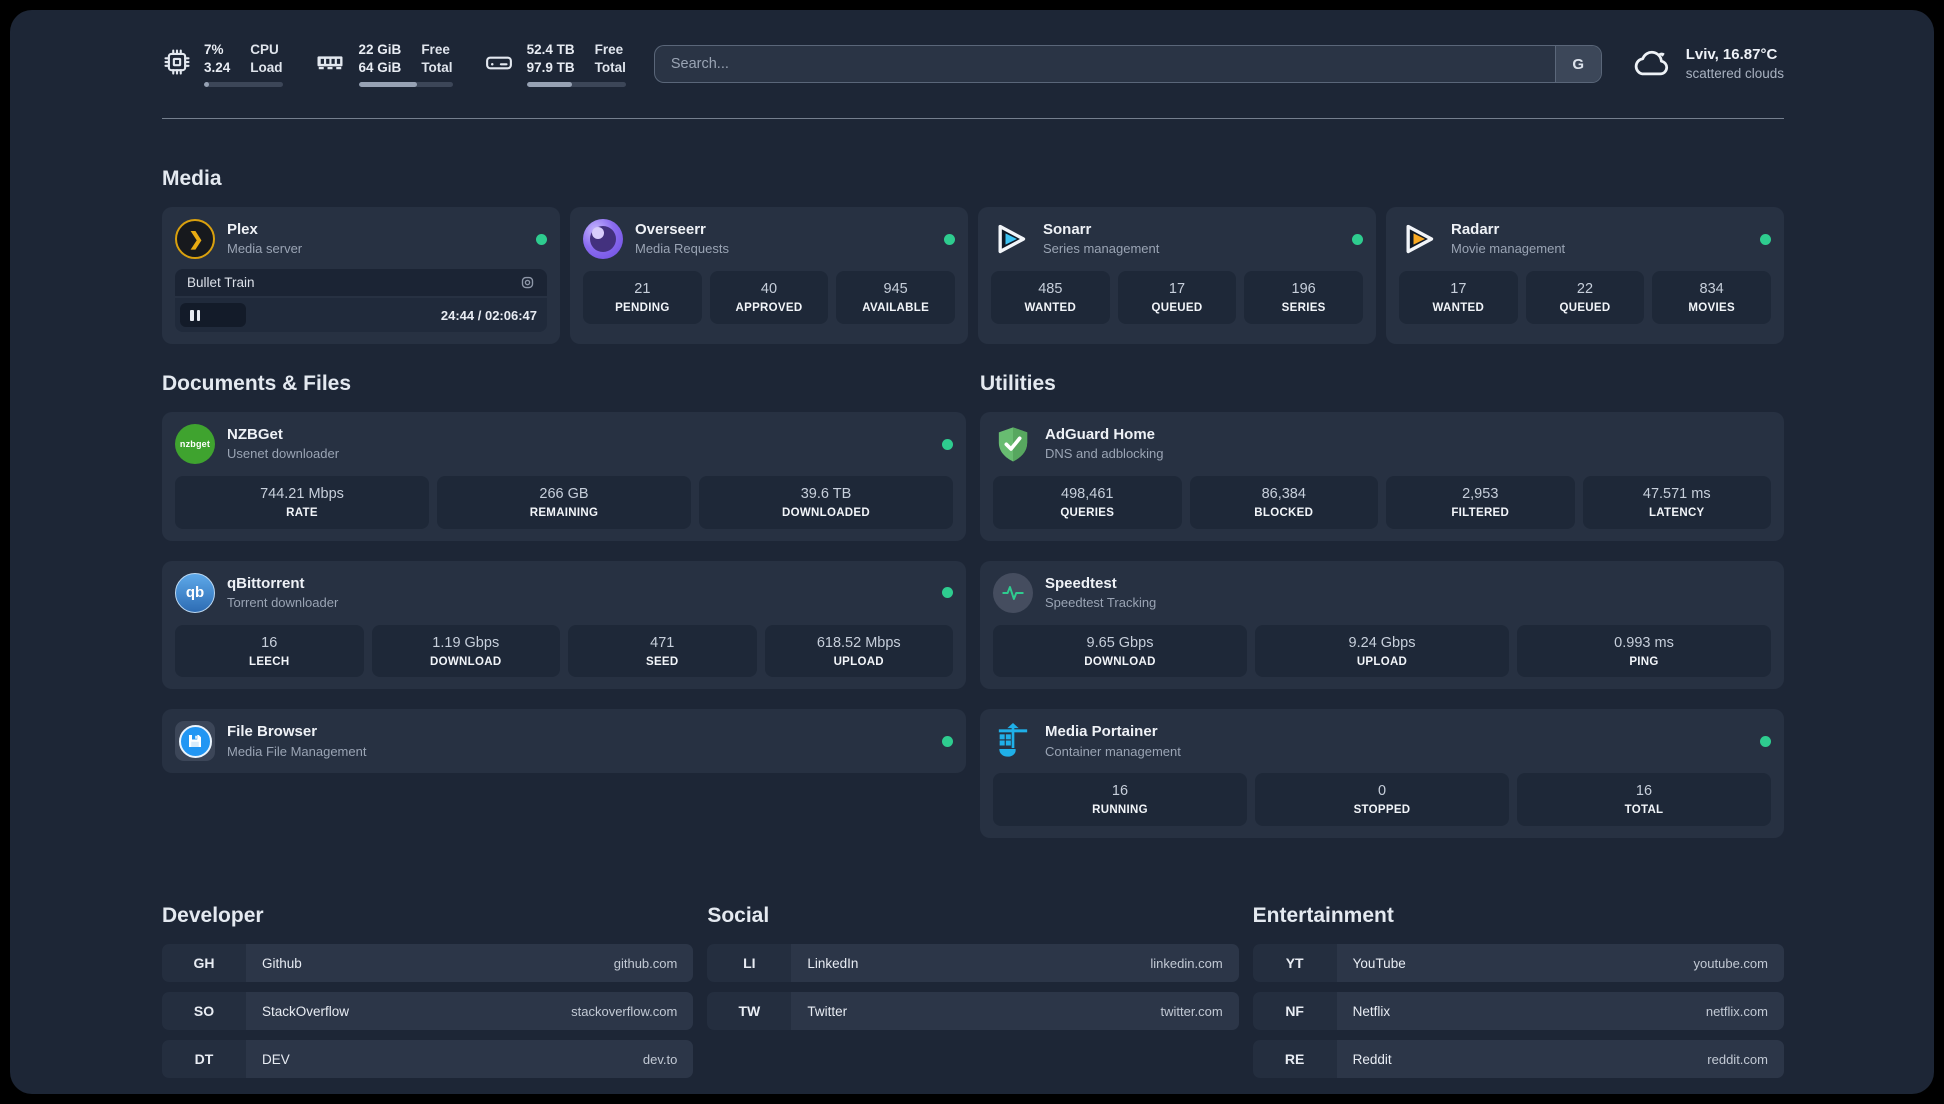  I want to click on section-title-social: Social, so click(738, 916).